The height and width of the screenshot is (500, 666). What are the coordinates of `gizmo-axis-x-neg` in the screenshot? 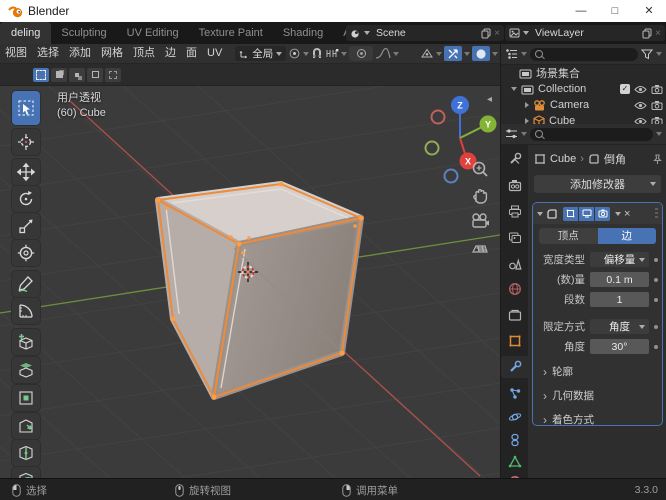 It's located at (438, 117).